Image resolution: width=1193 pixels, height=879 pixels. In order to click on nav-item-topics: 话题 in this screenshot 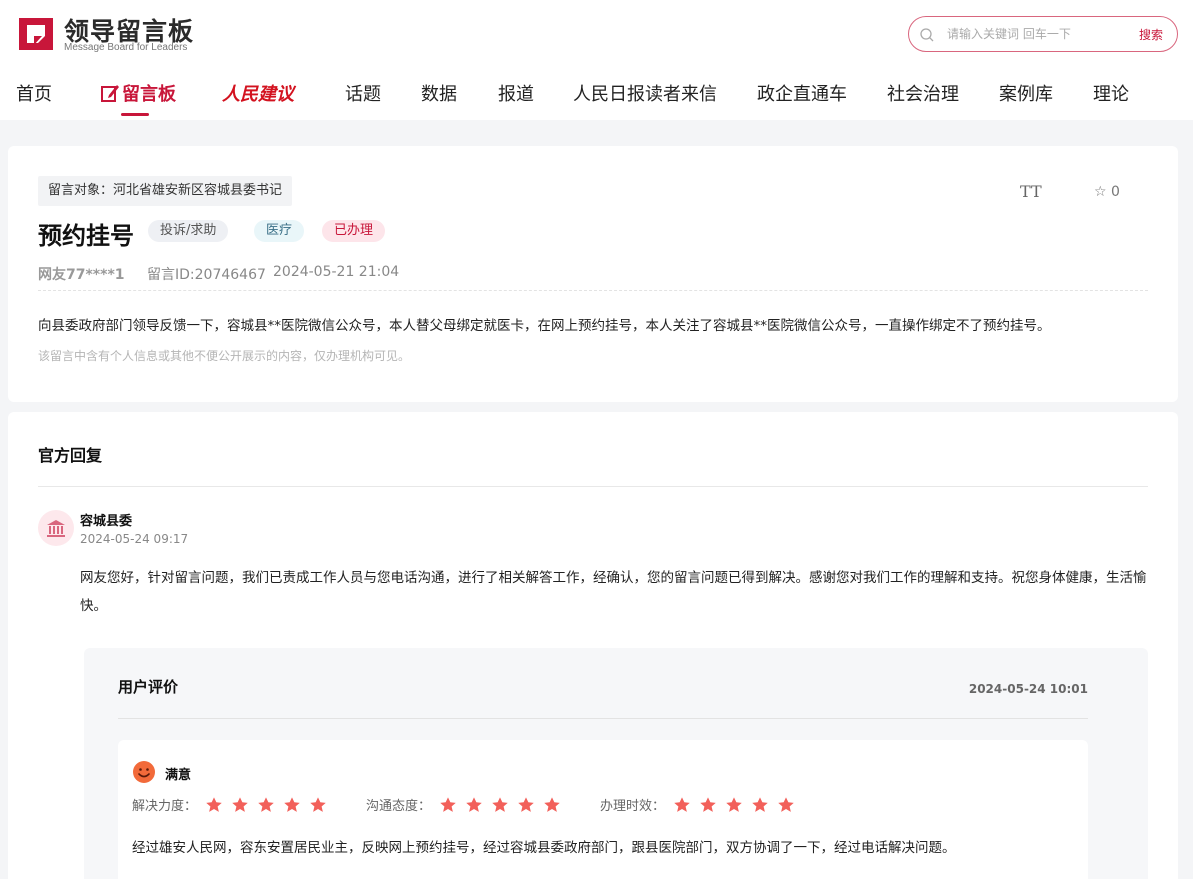, I will do `click(363, 93)`.